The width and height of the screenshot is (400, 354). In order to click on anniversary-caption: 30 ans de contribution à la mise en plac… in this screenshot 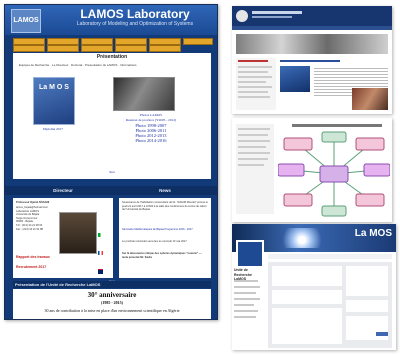, I will do `click(112, 310)`.